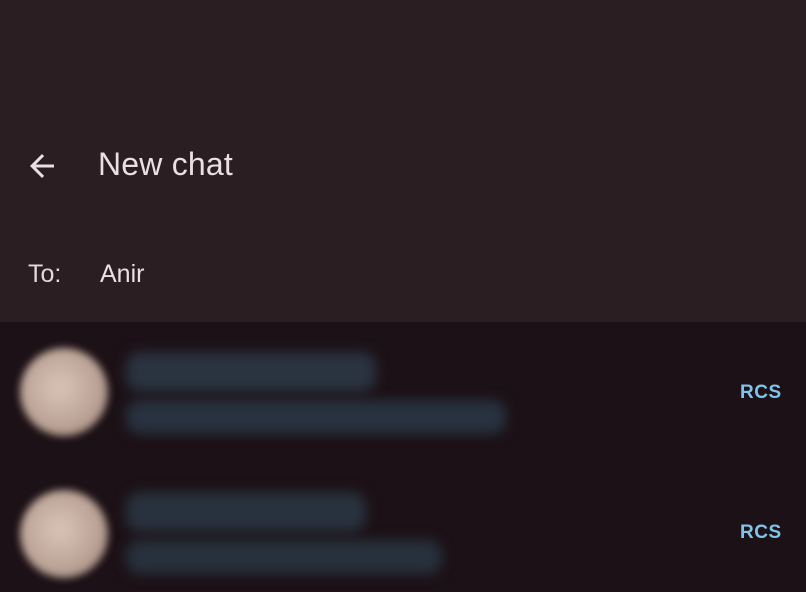 Image resolution: width=806 pixels, height=592 pixels. Describe the element at coordinates (400, 274) in the screenshot. I see `recipient-input` at that location.